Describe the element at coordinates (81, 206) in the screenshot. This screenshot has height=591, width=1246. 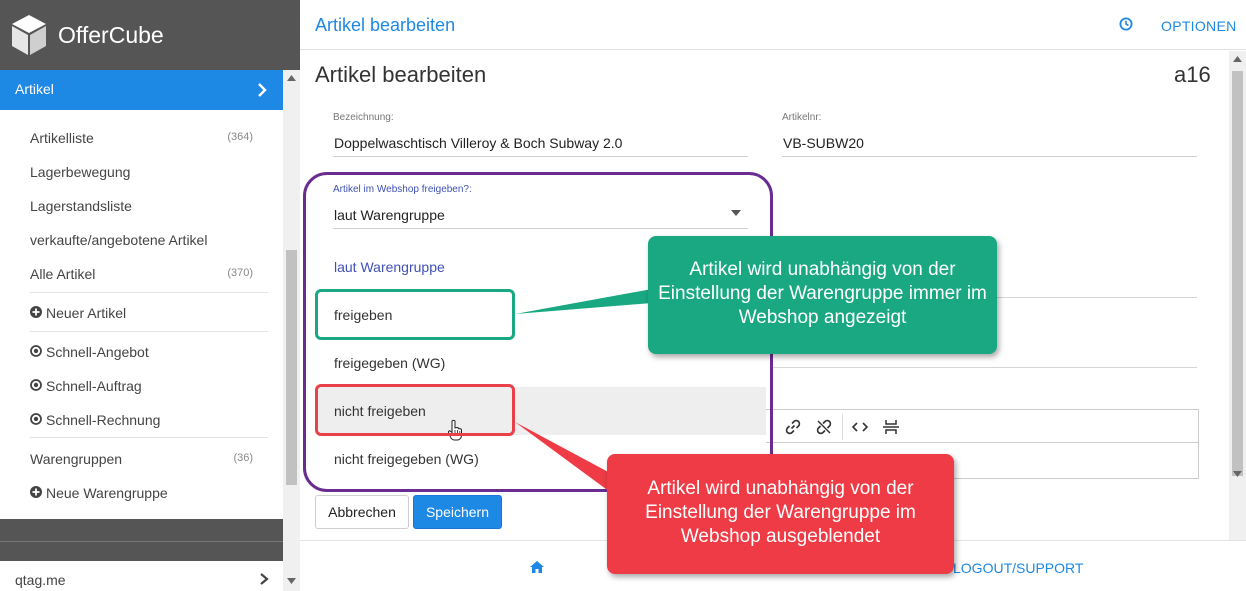
I see `sidebar-item-label: Lagerstandsliste` at that location.